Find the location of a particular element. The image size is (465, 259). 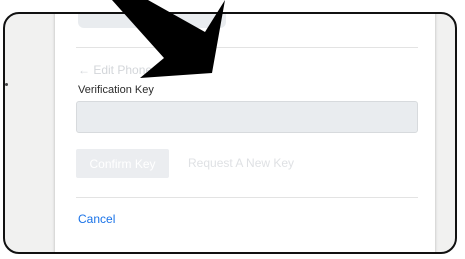

confirm-key-button: Confirm Key is located at coordinates (122, 163).